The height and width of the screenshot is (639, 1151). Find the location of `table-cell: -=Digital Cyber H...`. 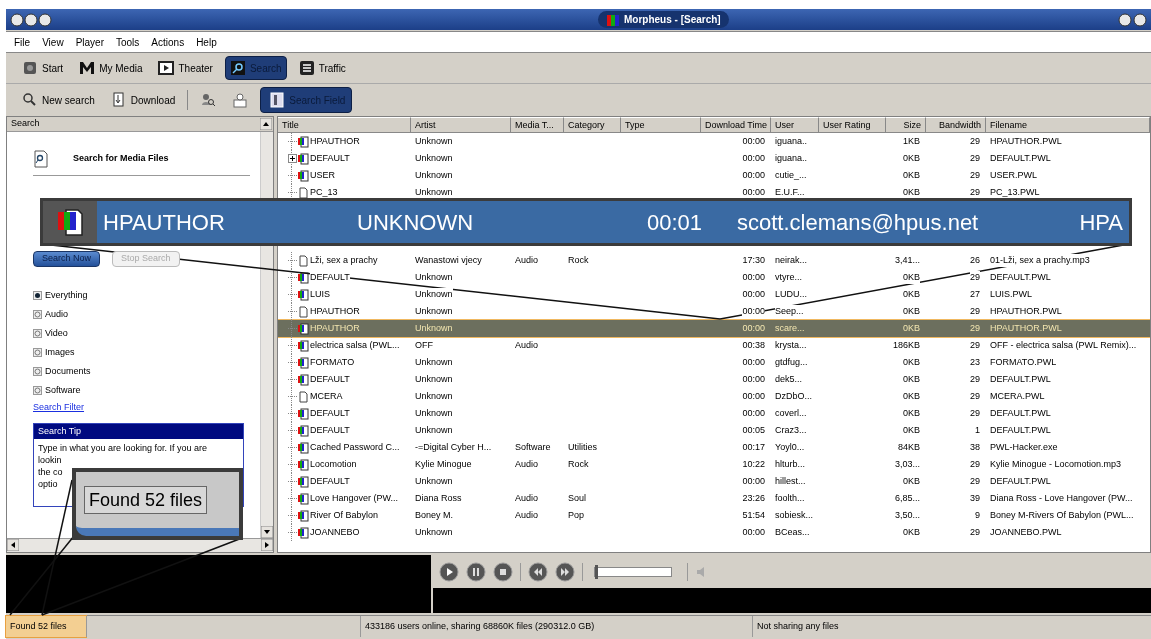

table-cell: -=Digital Cyber H... is located at coordinates (453, 447).